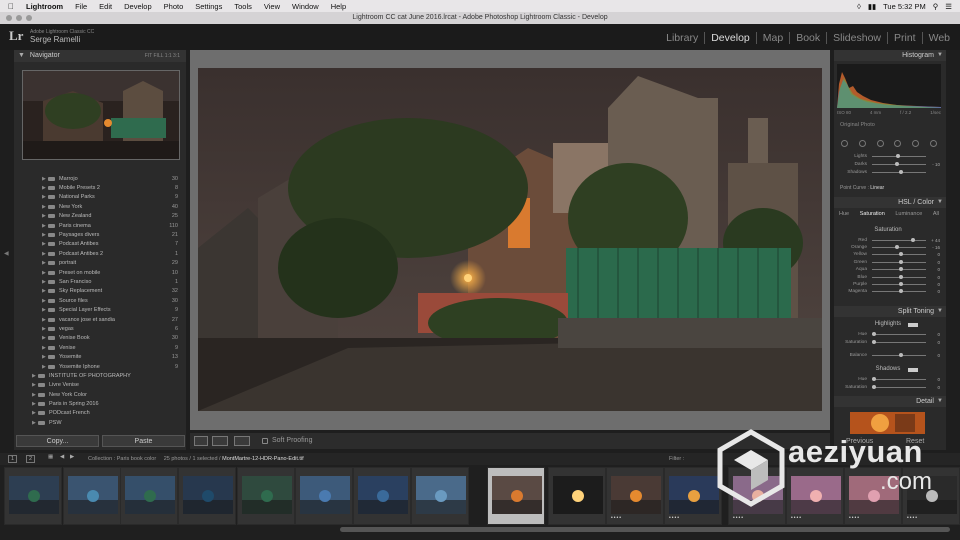 The width and height of the screenshot is (960, 540). Describe the element at coordinates (305, 6) in the screenshot. I see `menu-window: Window` at that location.